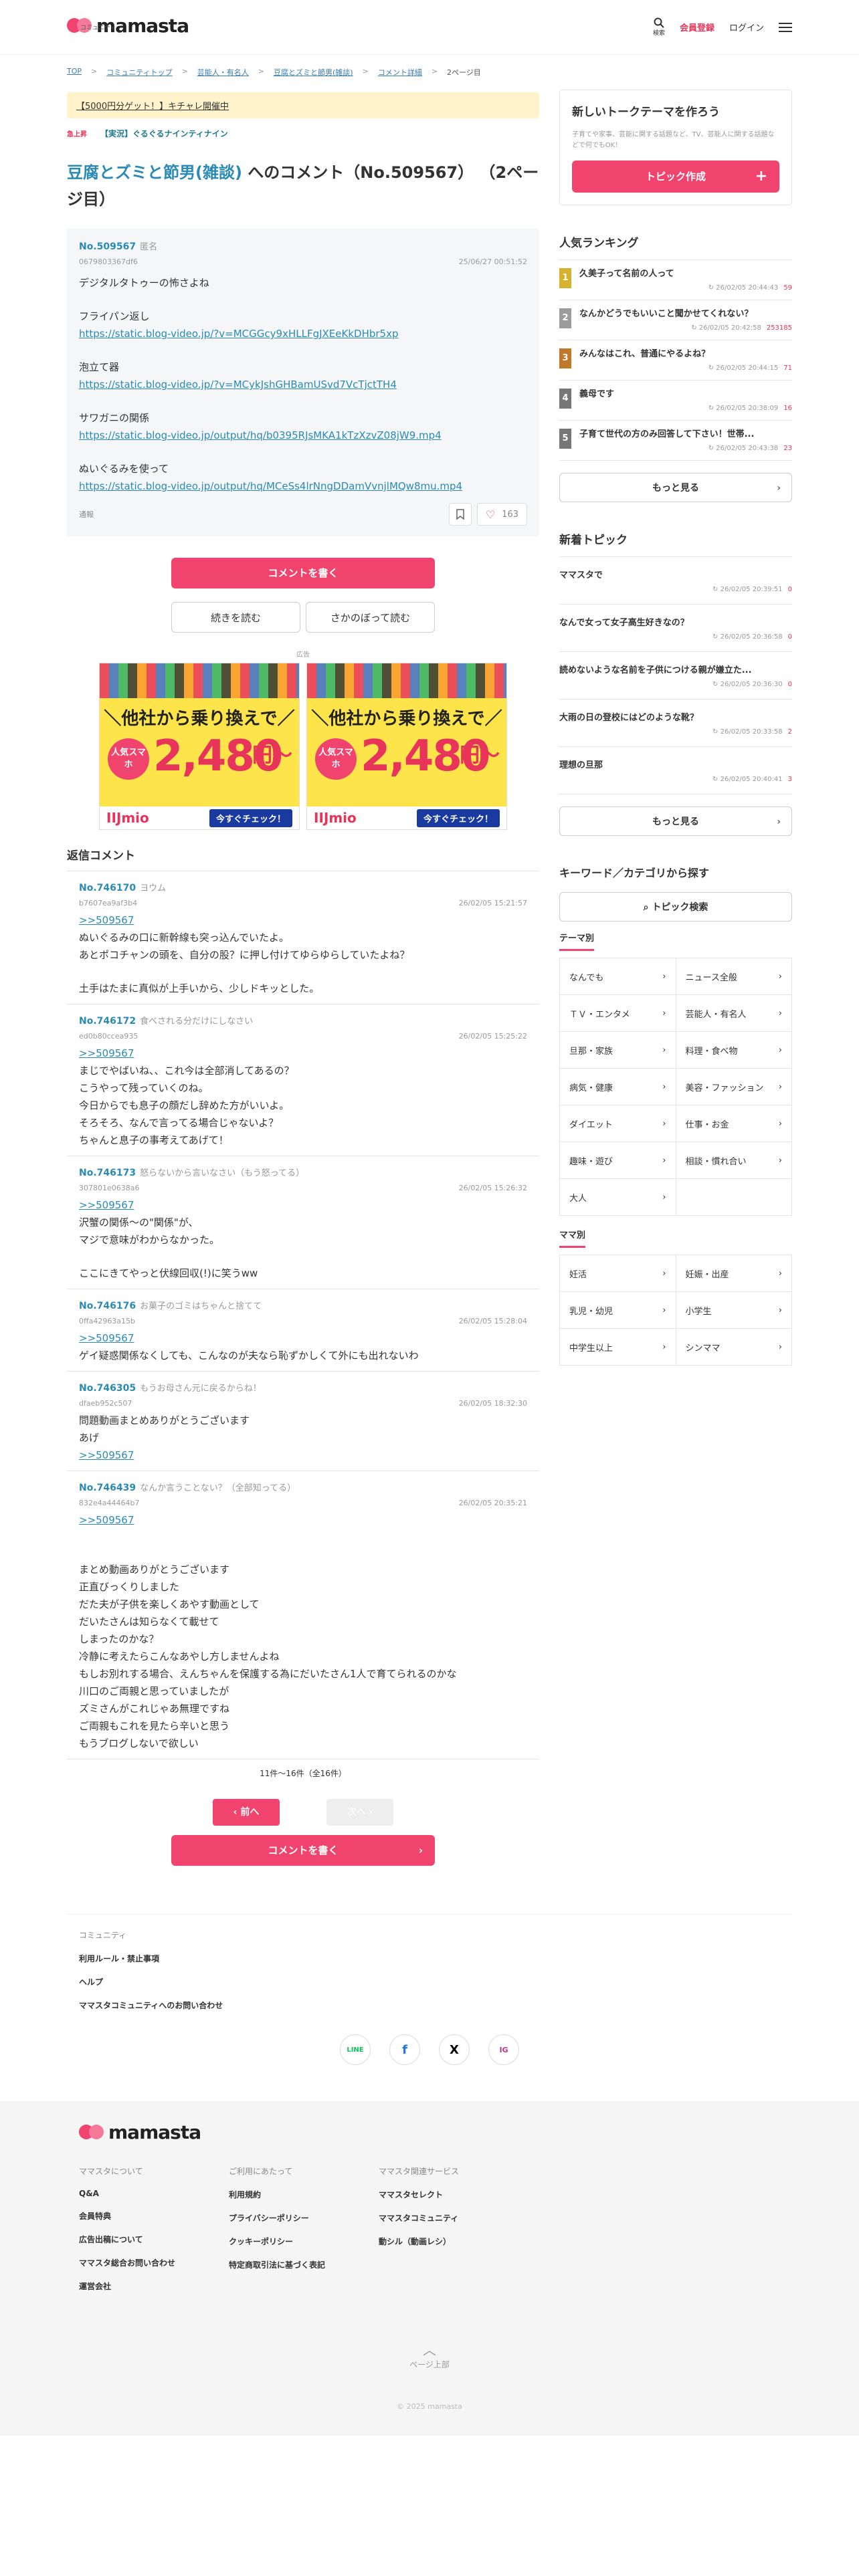 This screenshot has width=859, height=2576. I want to click on mama-item: 妊娠・出産 ›, so click(734, 1273).